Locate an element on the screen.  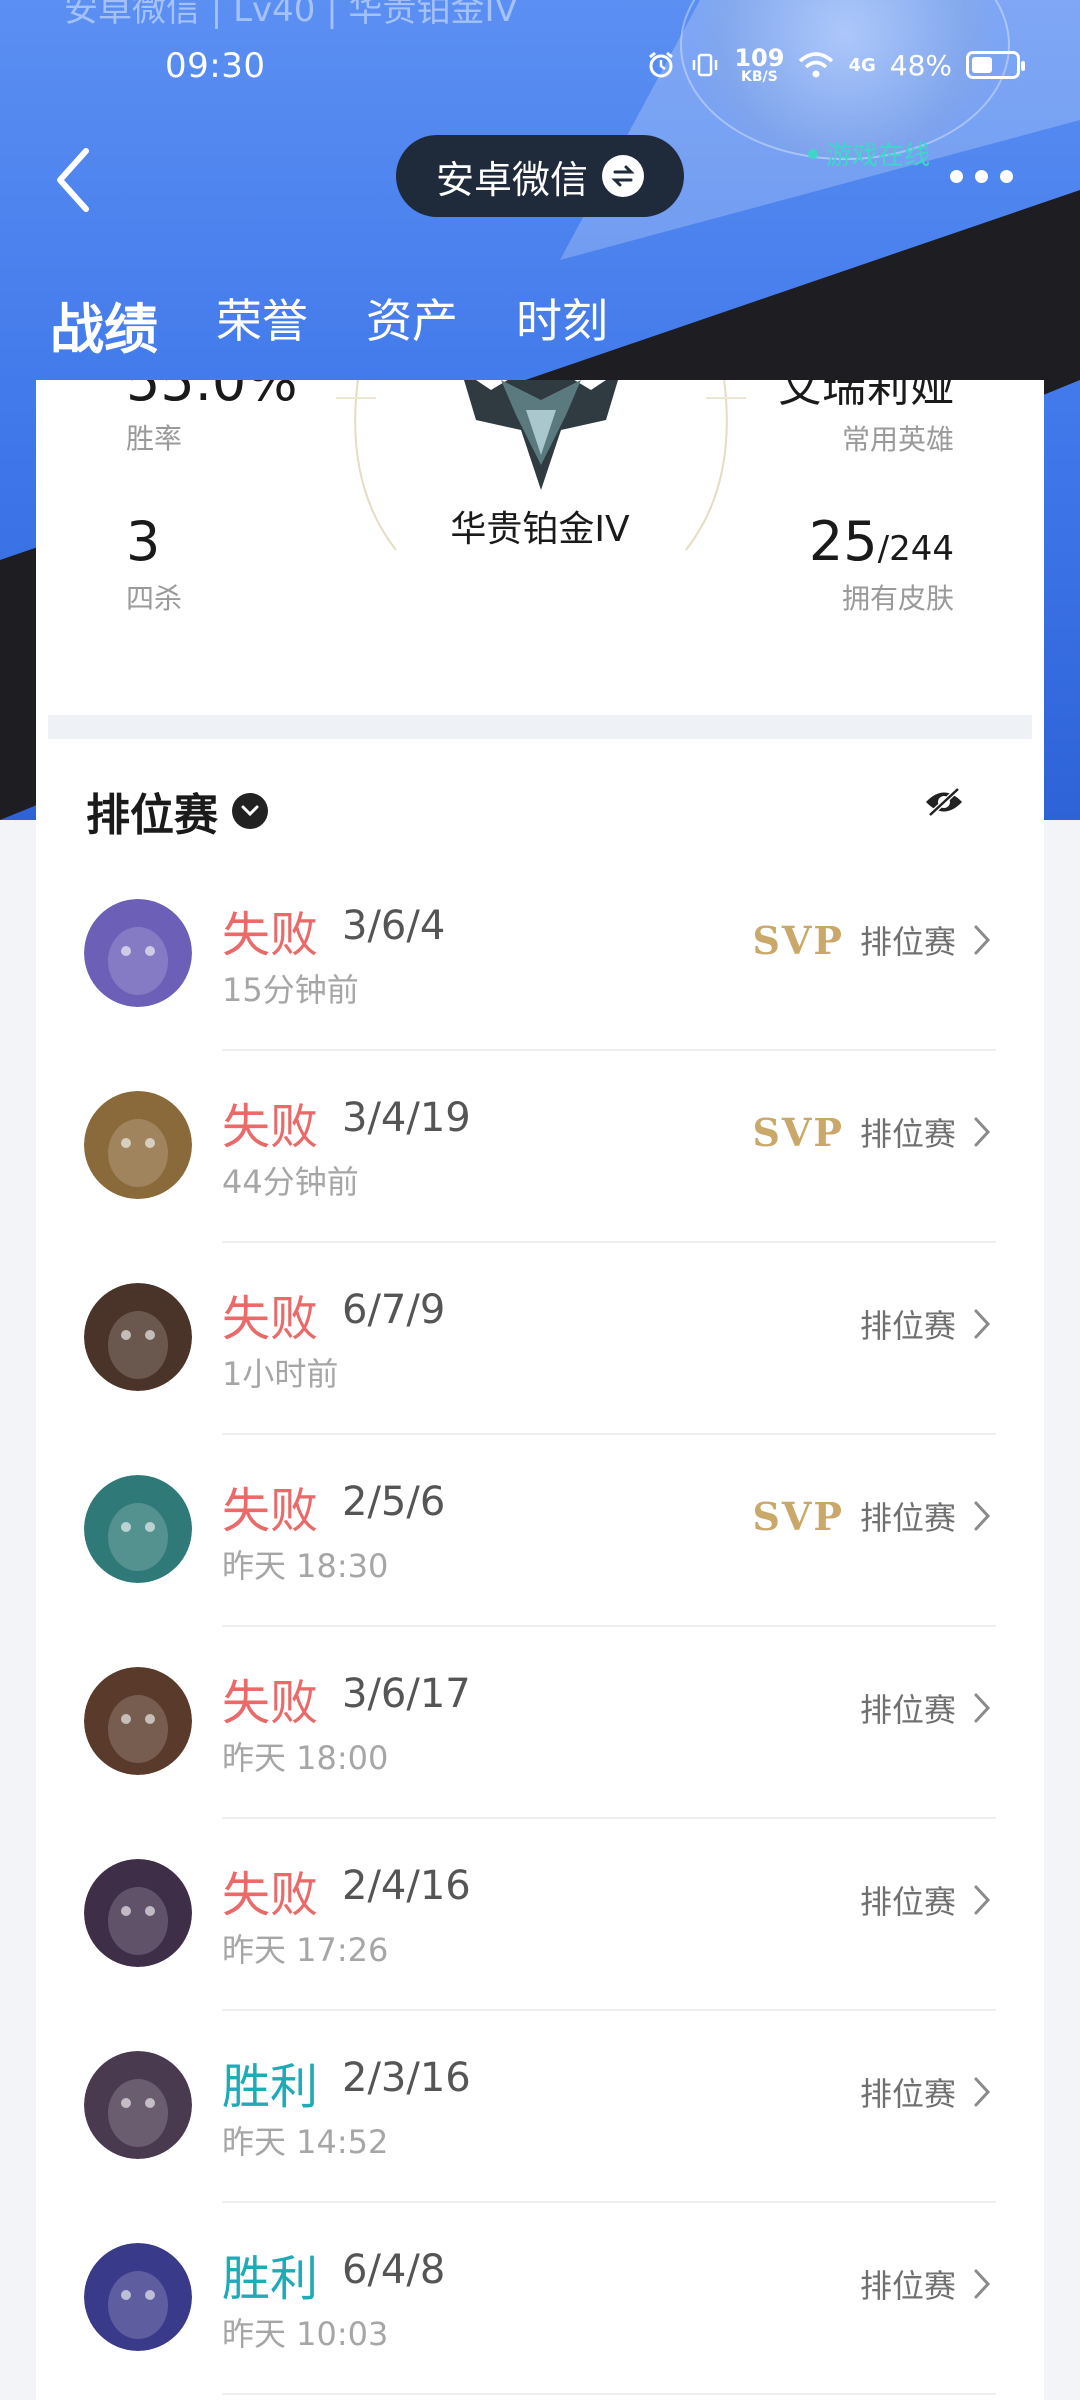
stat-fav-hero: 艾瑞莉娅 常用英雄 is located at coordinates (866, 419).